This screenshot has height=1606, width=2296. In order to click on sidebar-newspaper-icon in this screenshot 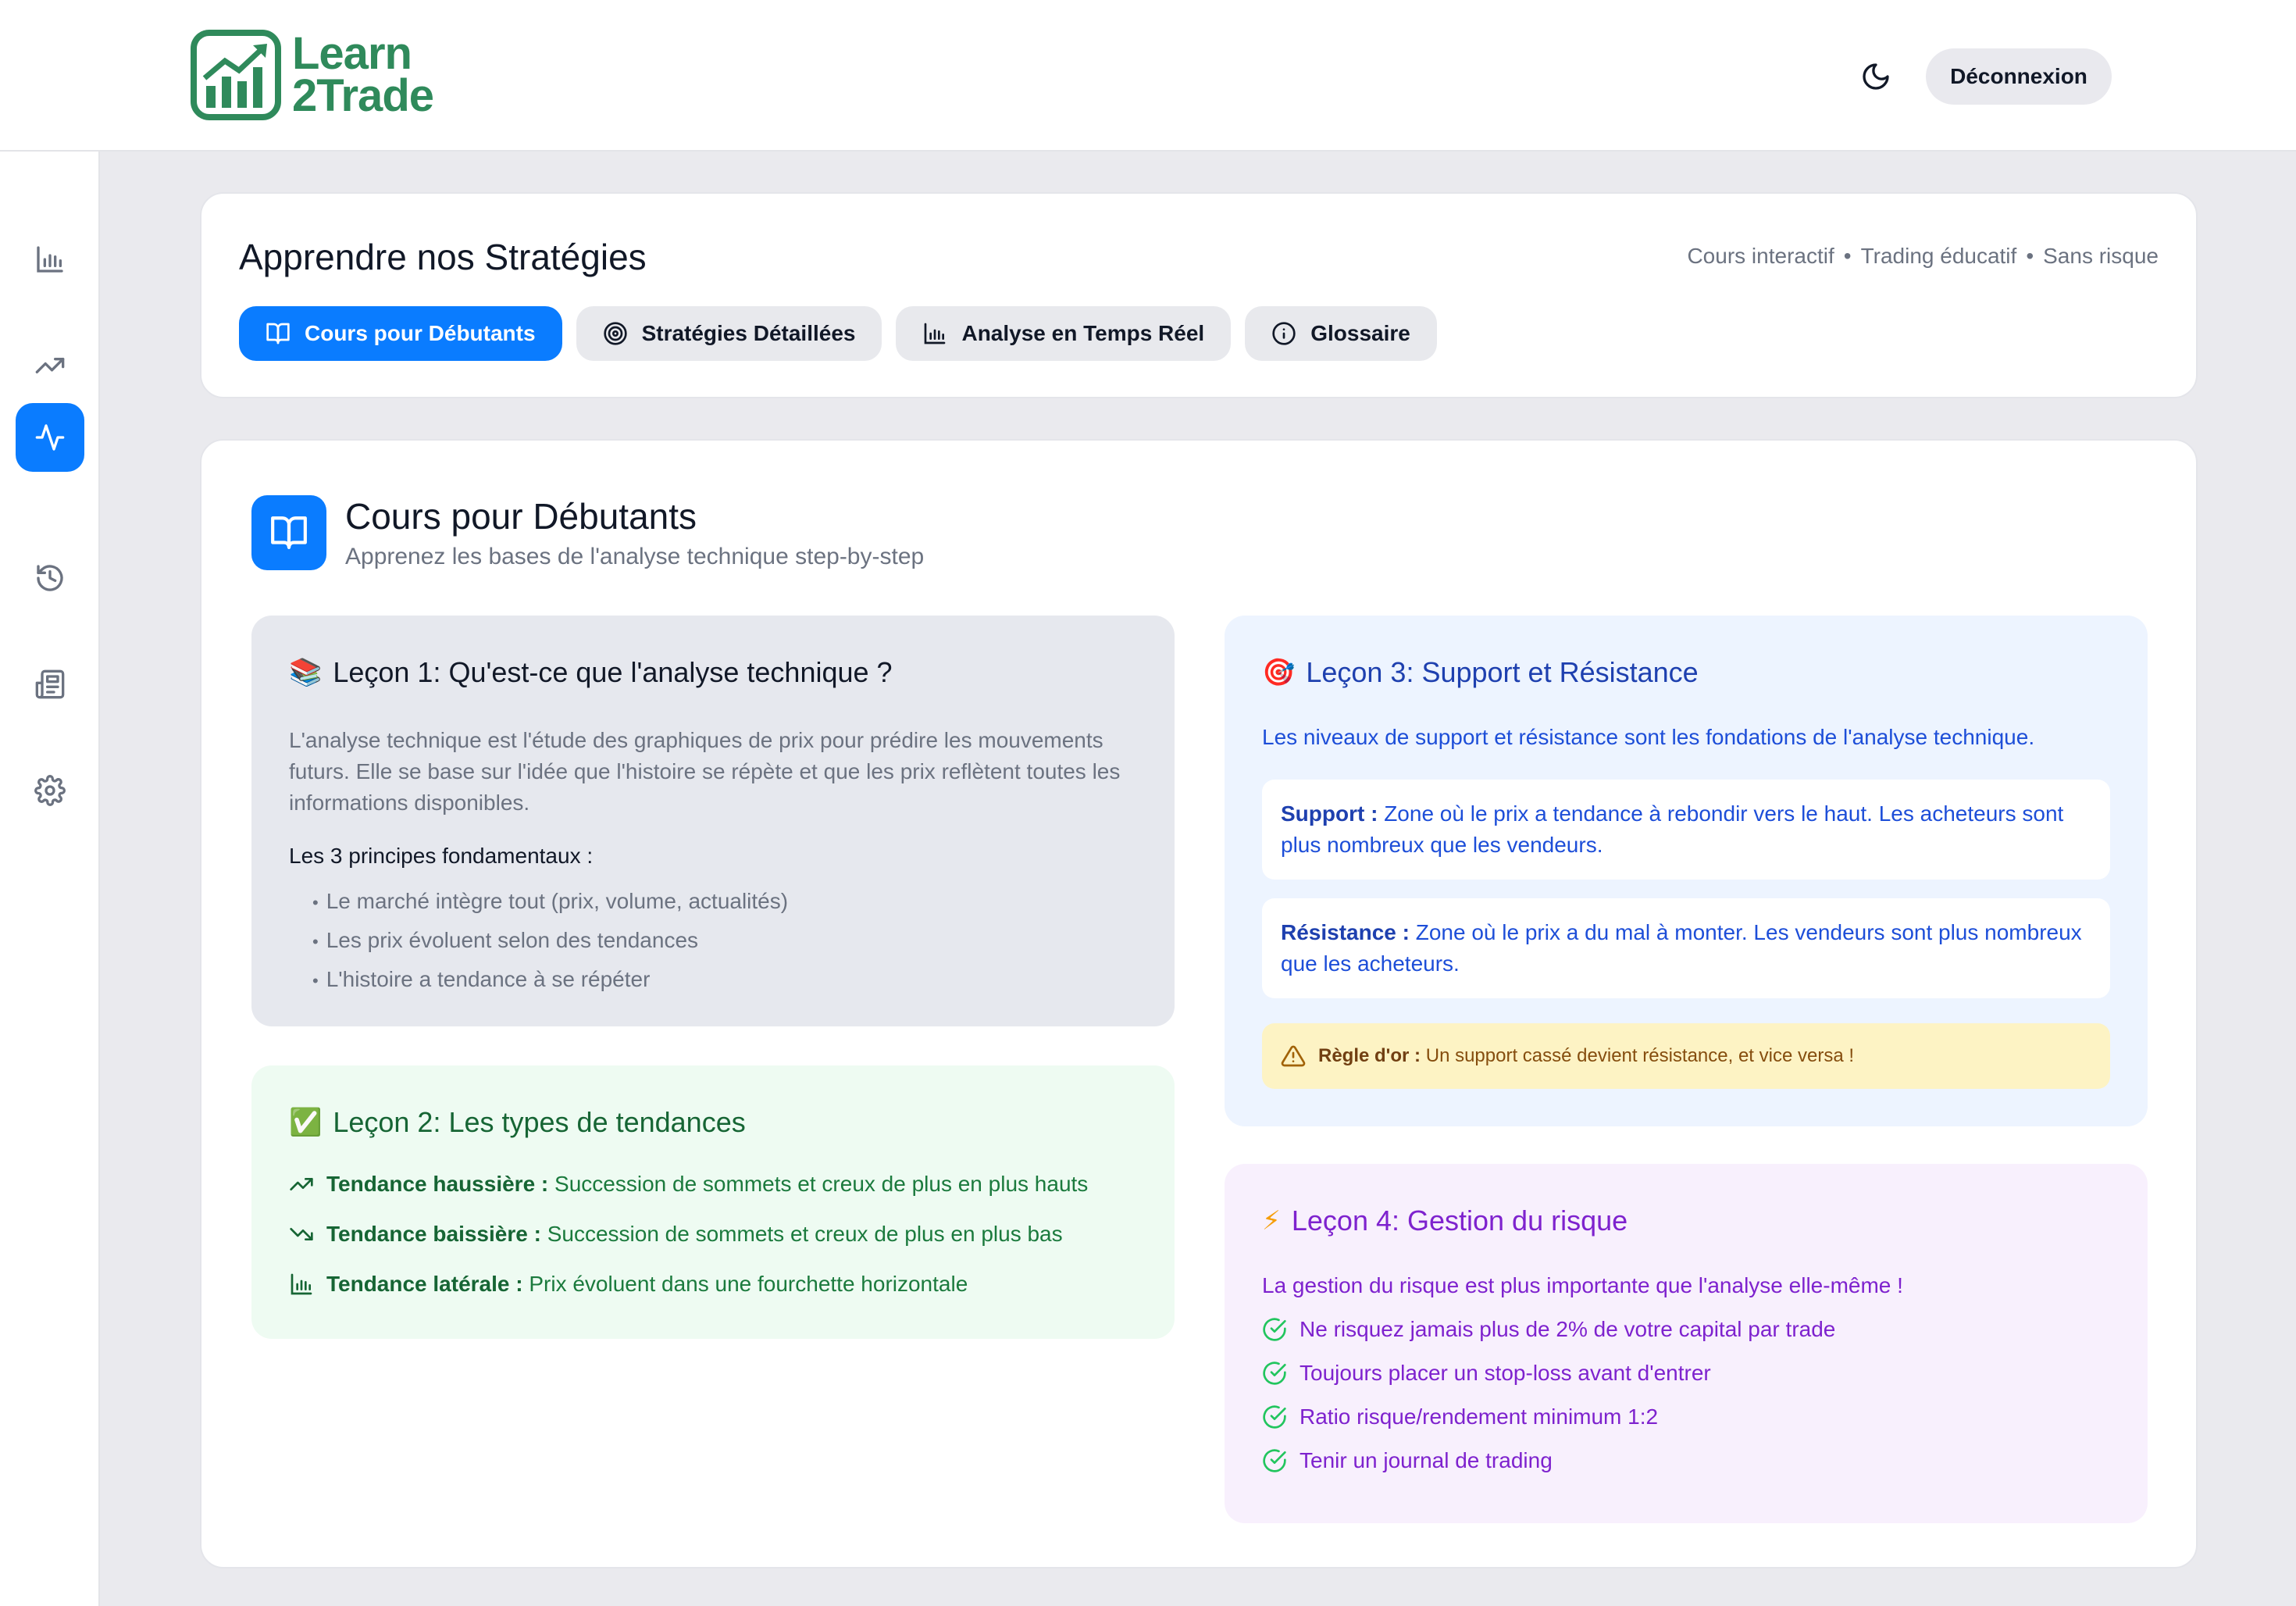, I will do `click(50, 684)`.